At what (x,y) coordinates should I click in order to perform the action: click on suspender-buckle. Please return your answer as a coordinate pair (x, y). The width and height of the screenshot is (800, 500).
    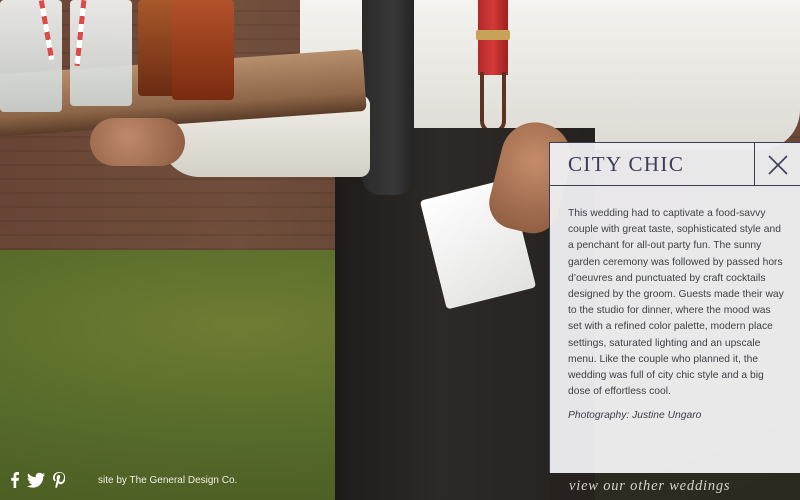
    Looking at the image, I should click on (493, 35).